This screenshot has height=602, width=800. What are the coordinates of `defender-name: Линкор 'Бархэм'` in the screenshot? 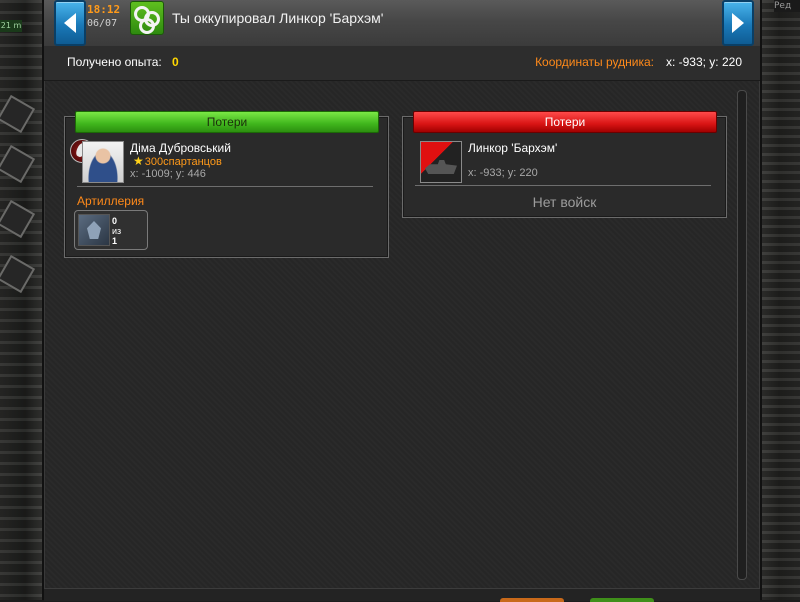 It's located at (512, 148).